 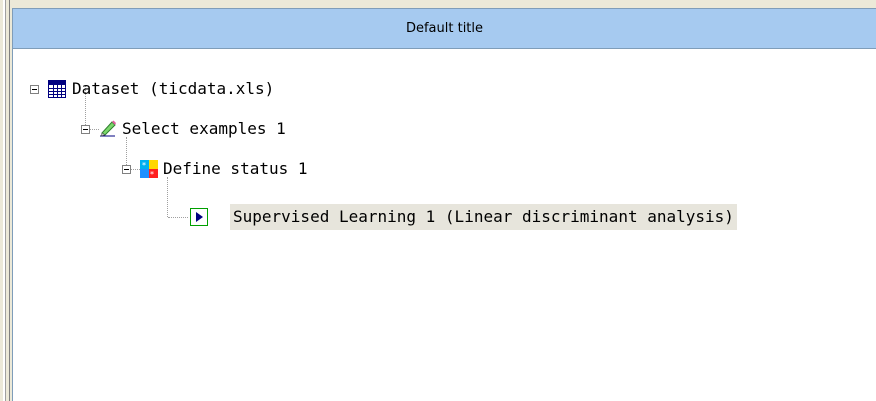 What do you see at coordinates (126, 169) in the screenshot?
I see `collapse-toggle-define-status` at bounding box center [126, 169].